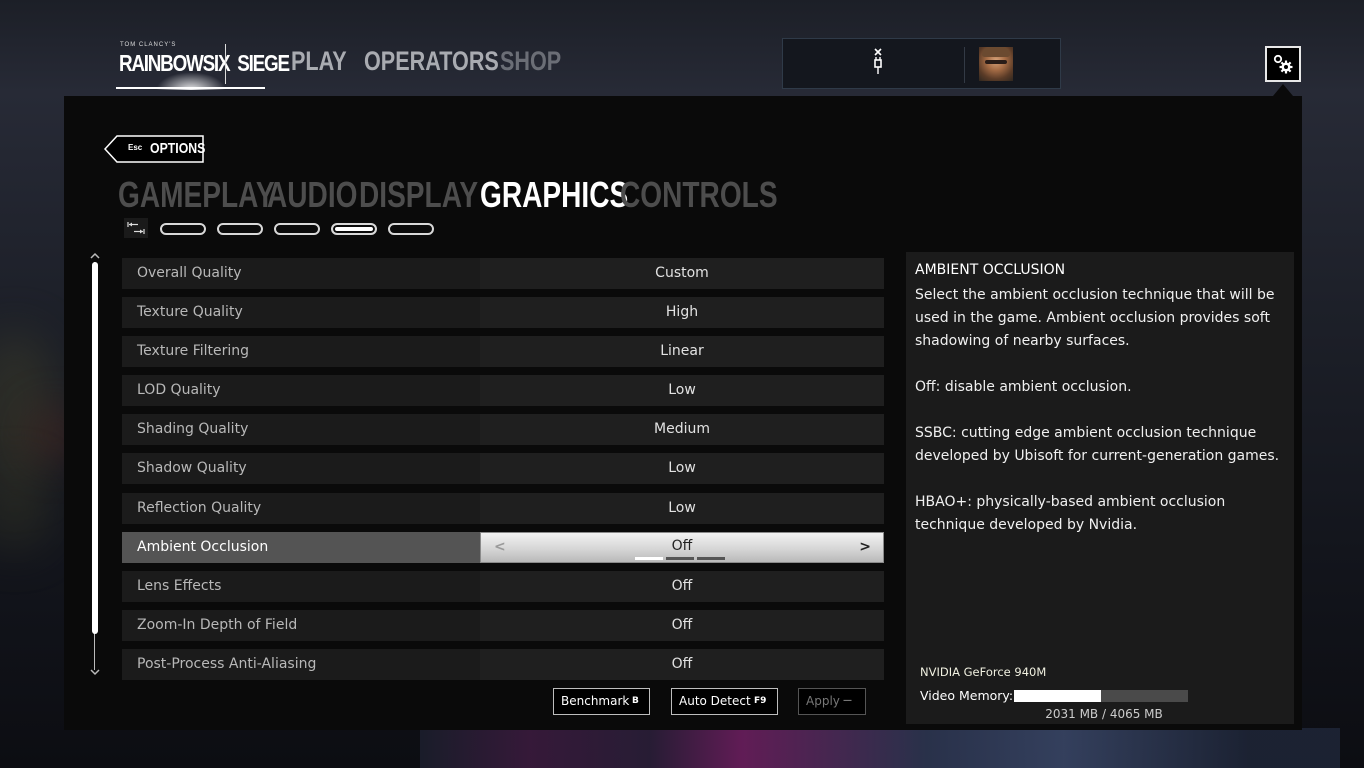 The image size is (1364, 768). What do you see at coordinates (301, 586) in the screenshot?
I see `setting-label: Lens Effects` at bounding box center [301, 586].